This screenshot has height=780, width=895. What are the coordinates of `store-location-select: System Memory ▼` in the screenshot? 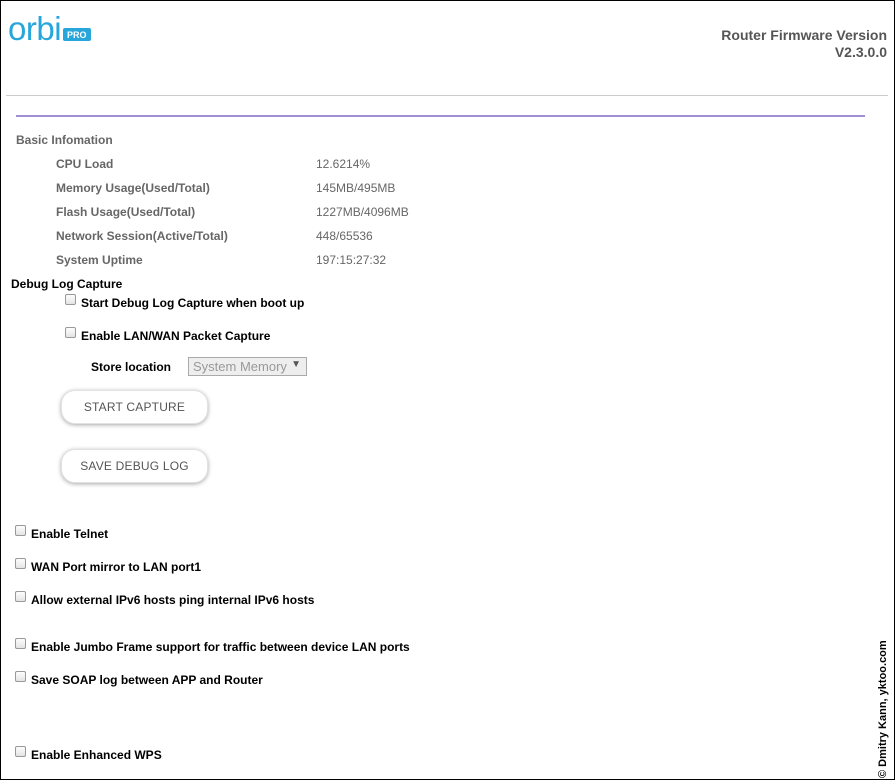 It's located at (247, 366).